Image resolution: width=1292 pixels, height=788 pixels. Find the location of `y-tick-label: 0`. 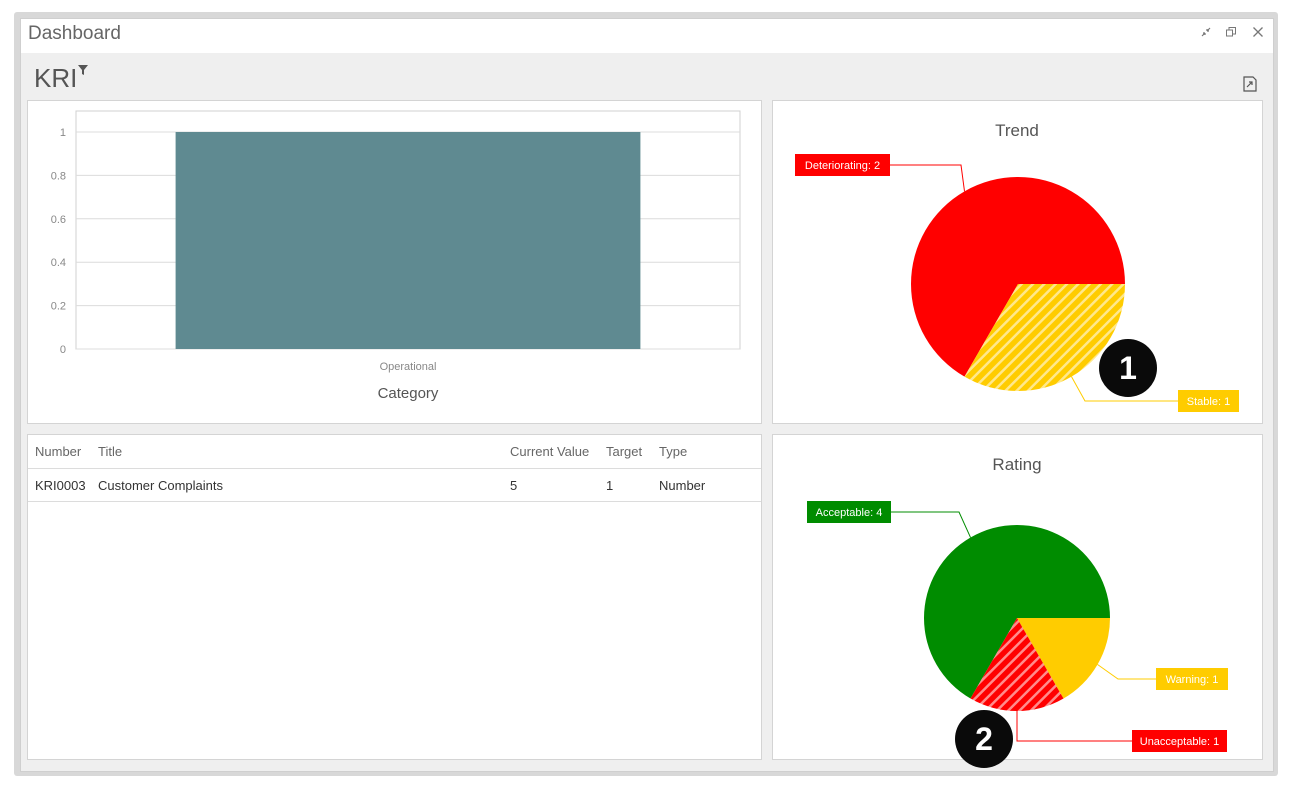

y-tick-label: 0 is located at coordinates (63, 350).